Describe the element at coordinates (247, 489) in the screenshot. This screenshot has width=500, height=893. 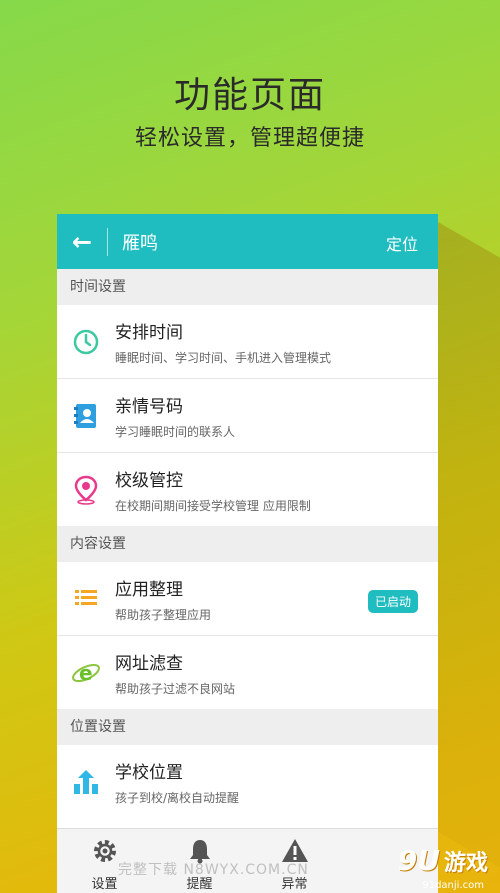
I see `list-item-school-control: 校级管控 在校期间期间接受学校管理 应用限制` at that location.